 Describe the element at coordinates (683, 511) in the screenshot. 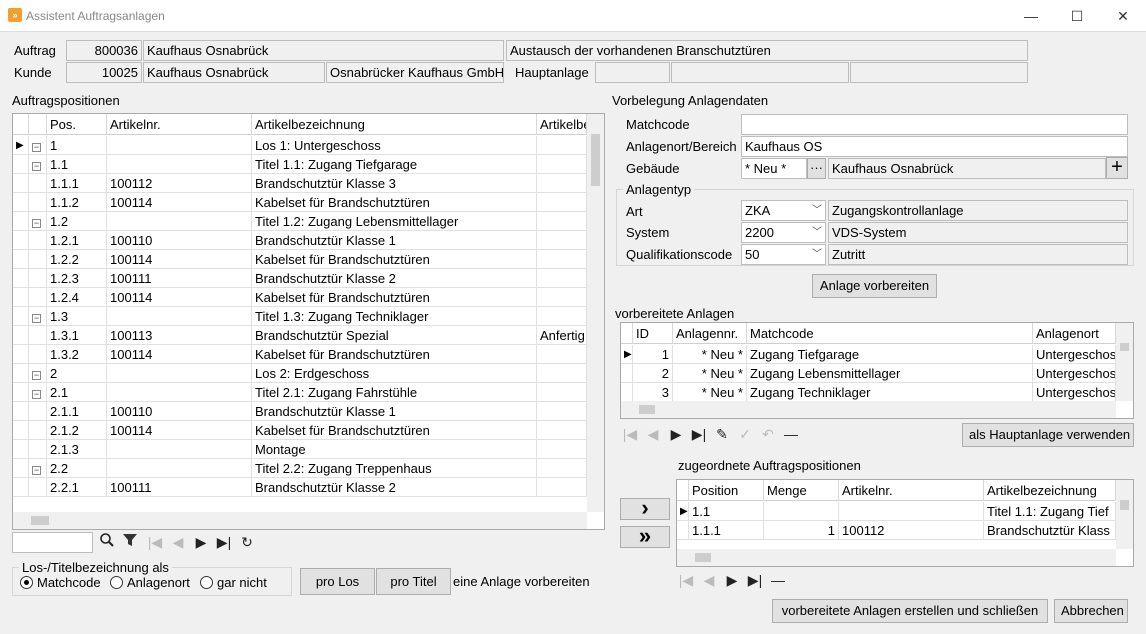

I see `row-indicator: ▶` at that location.